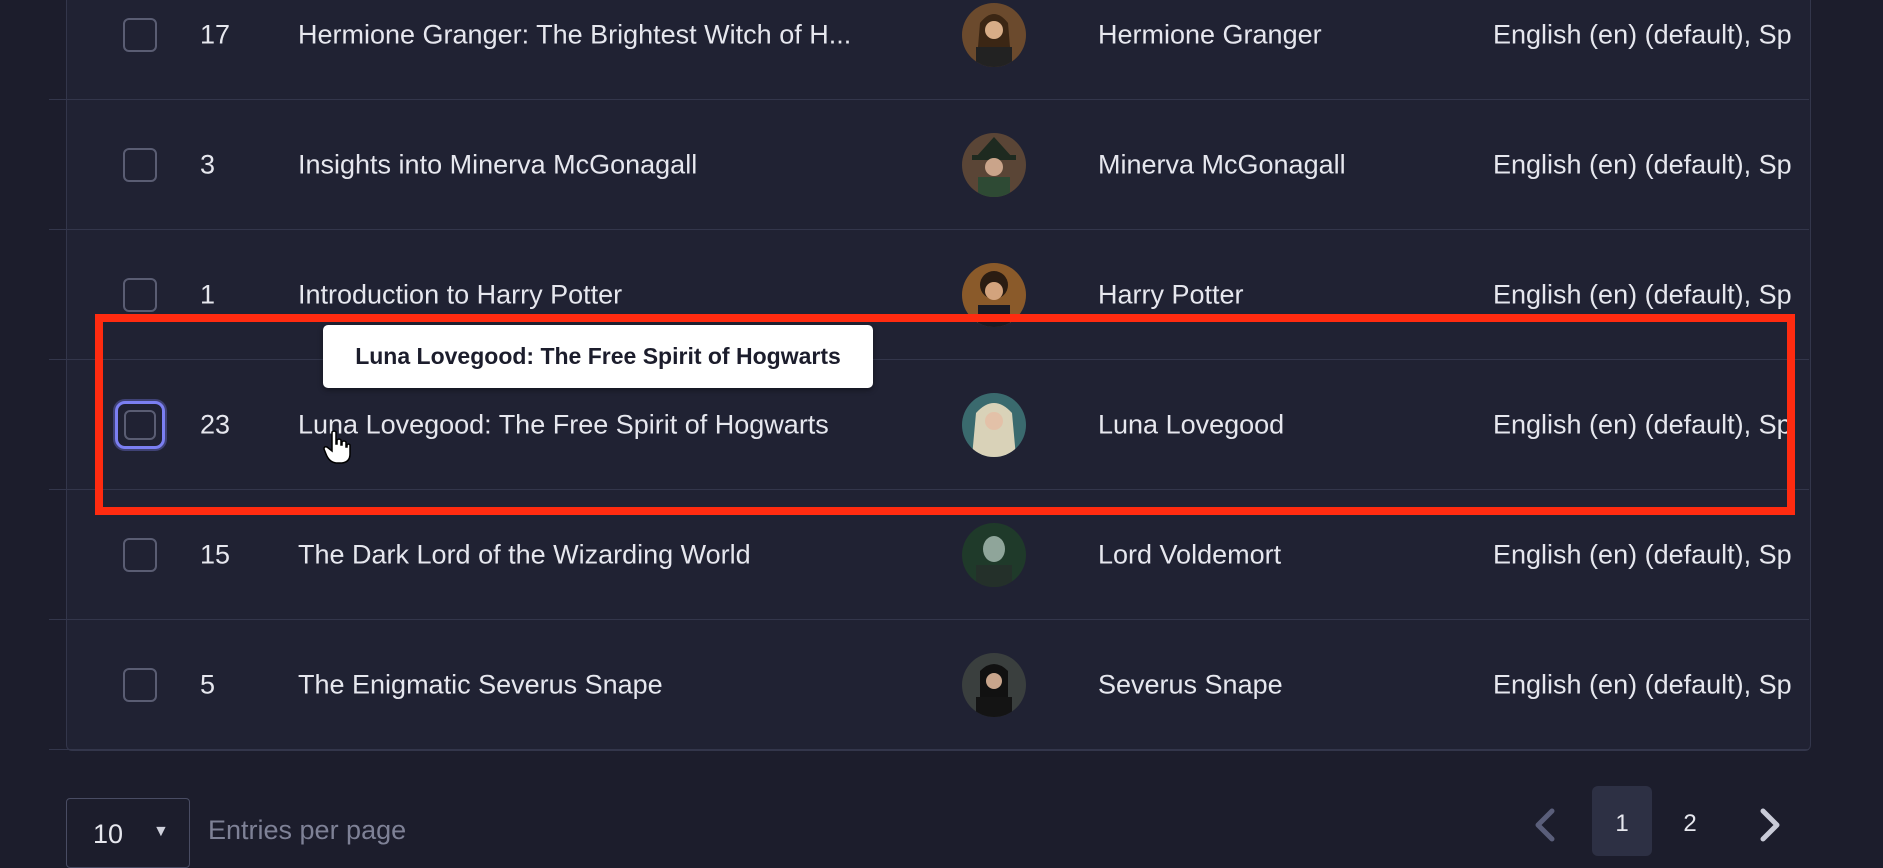 This screenshot has height=868, width=1883. Describe the element at coordinates (1190, 684) in the screenshot. I see `row-character-name: Severus Snape` at that location.